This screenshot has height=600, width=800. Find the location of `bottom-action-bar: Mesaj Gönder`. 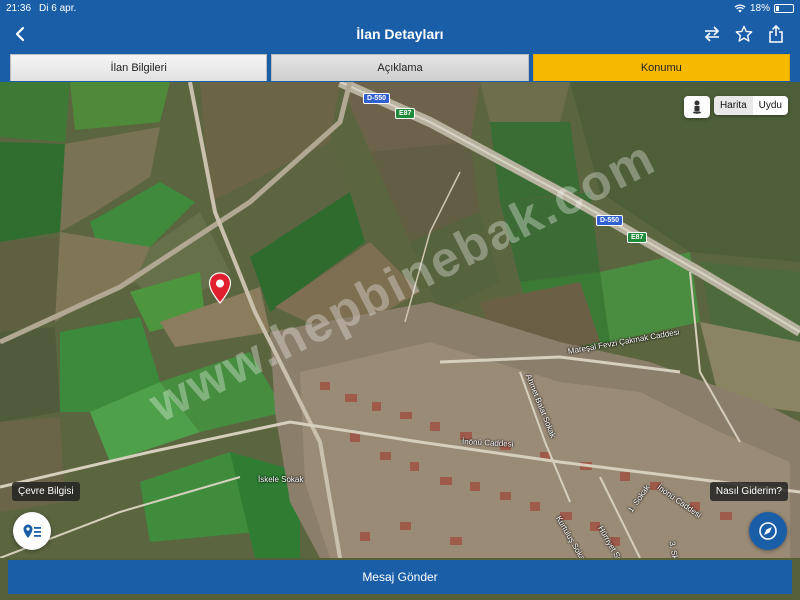

bottom-action-bar: Mesaj Gönder is located at coordinates (400, 579).